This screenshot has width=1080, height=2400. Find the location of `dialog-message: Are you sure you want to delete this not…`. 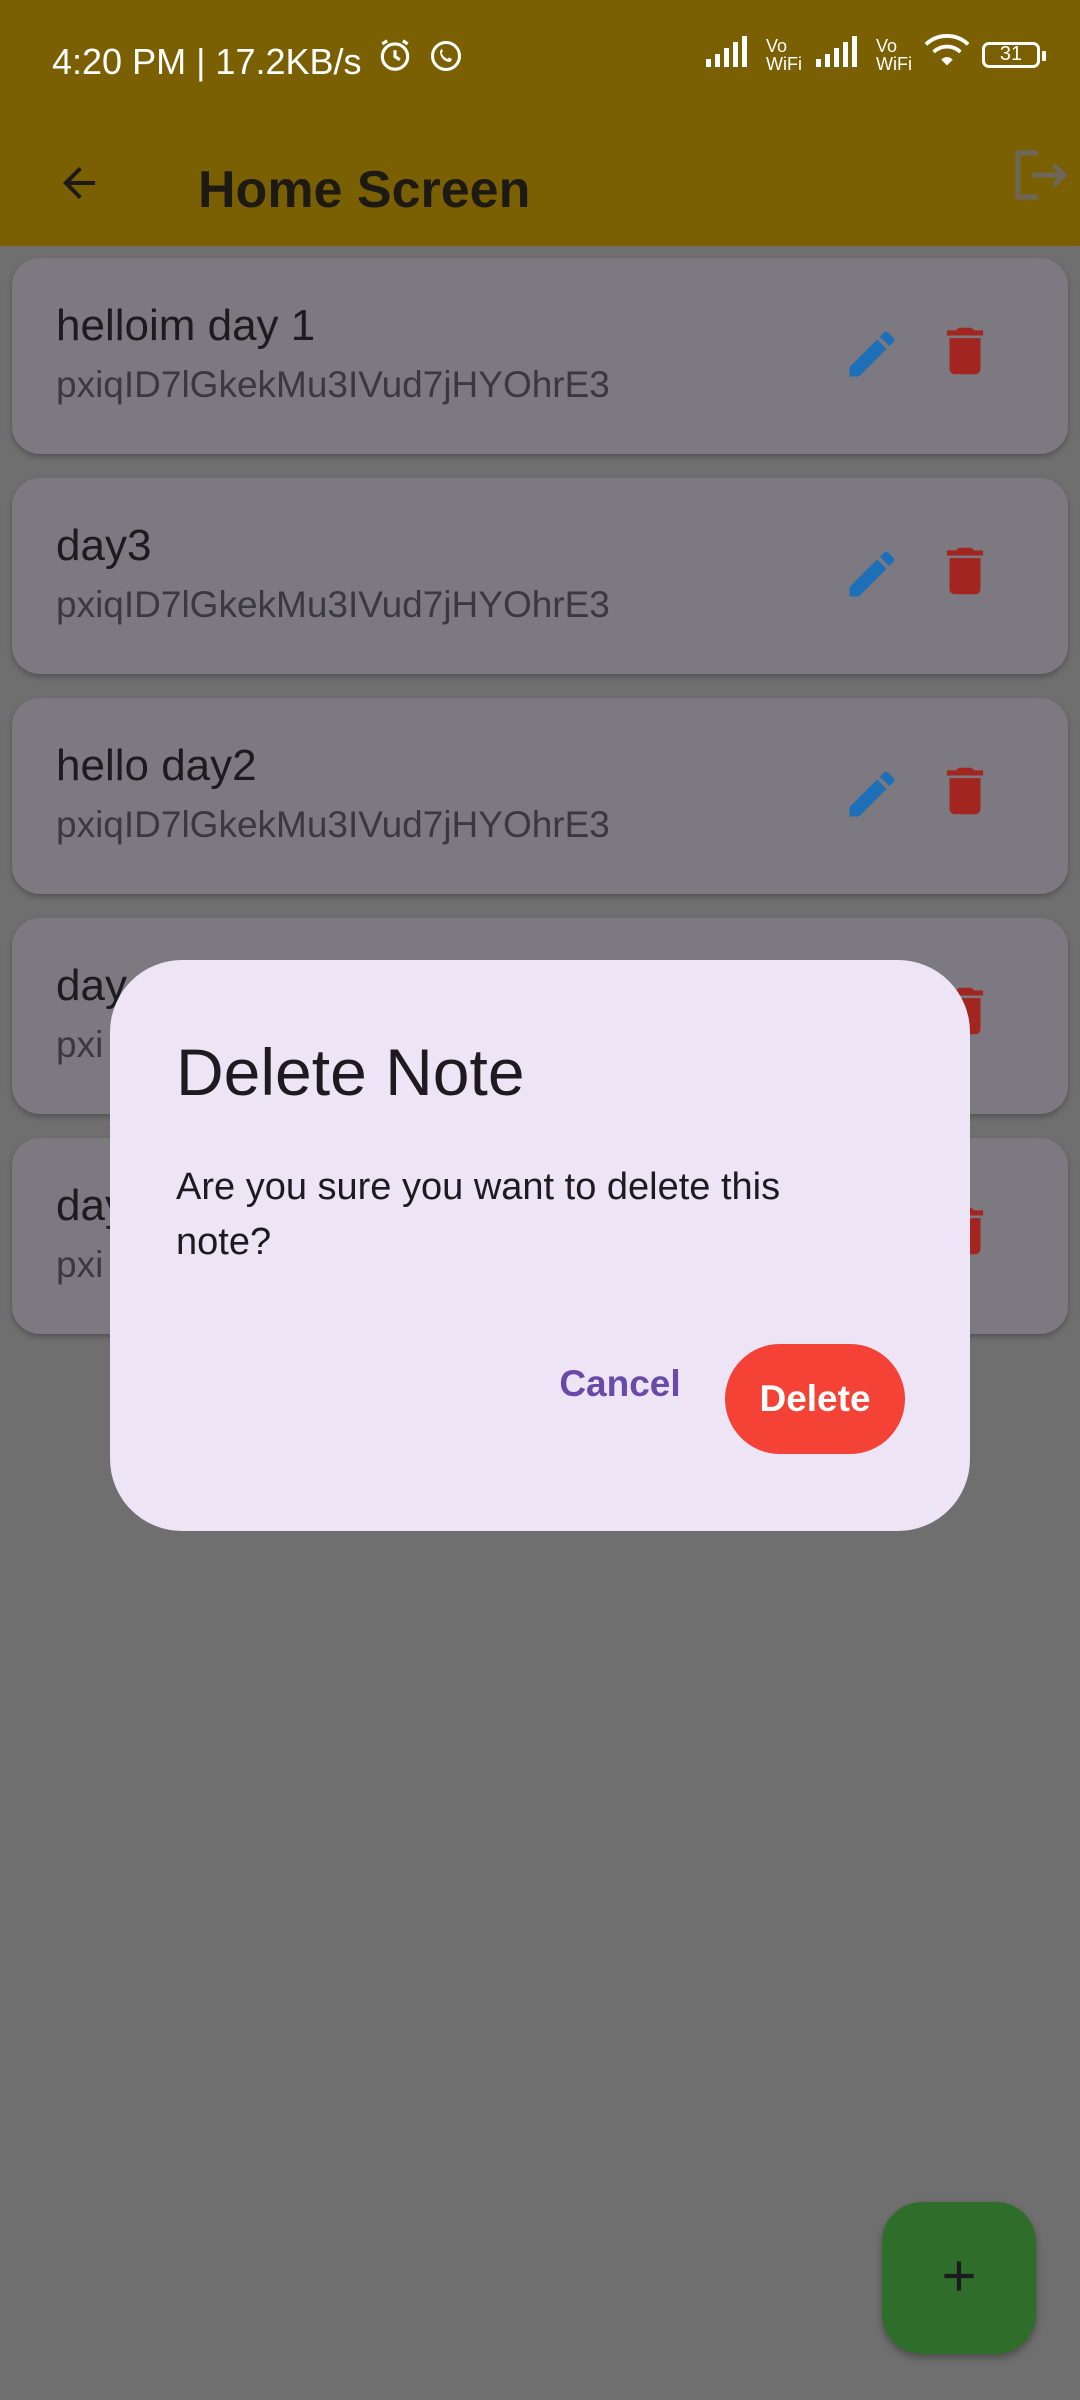

dialog-message: Are you sure you want to delete this not… is located at coordinates (478, 1214).